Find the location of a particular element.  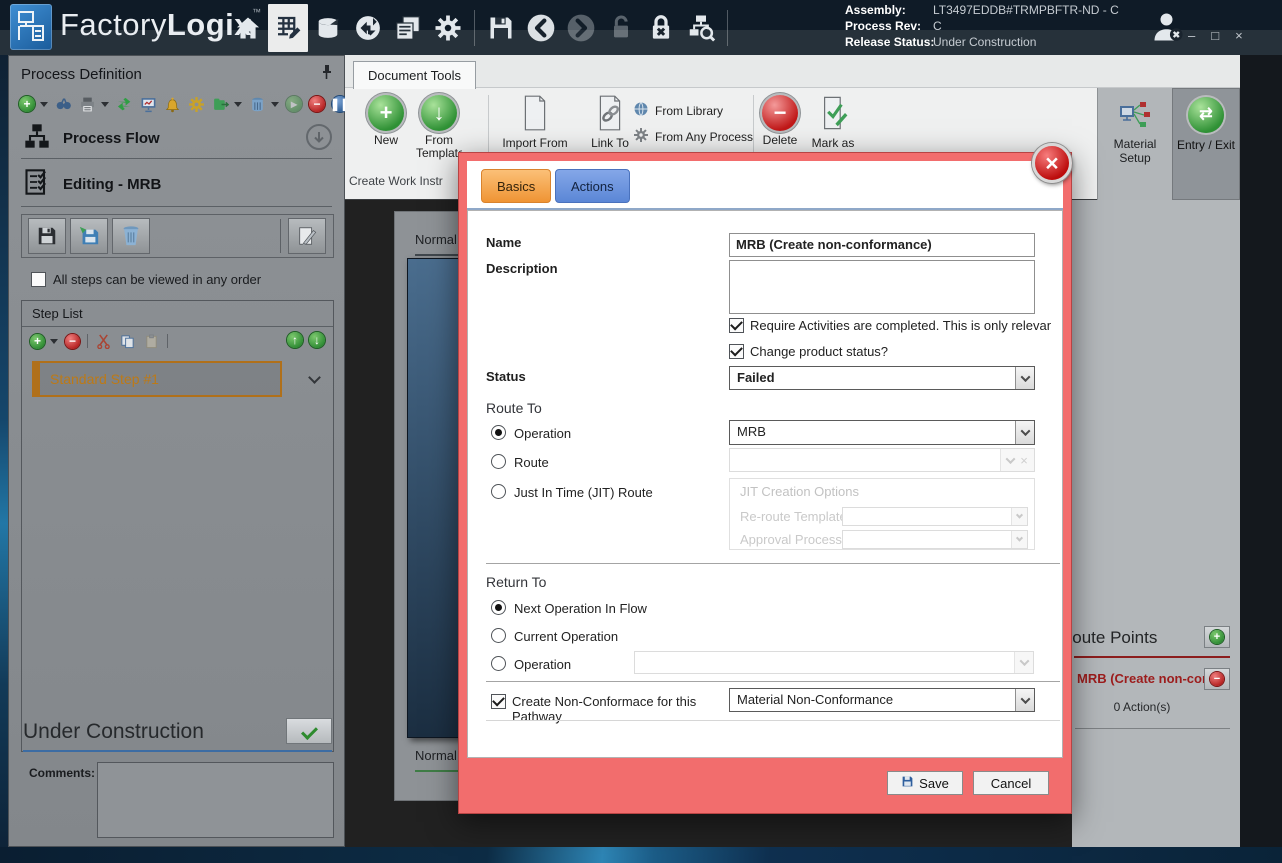

find-icon is located at coordinates (63, 104).